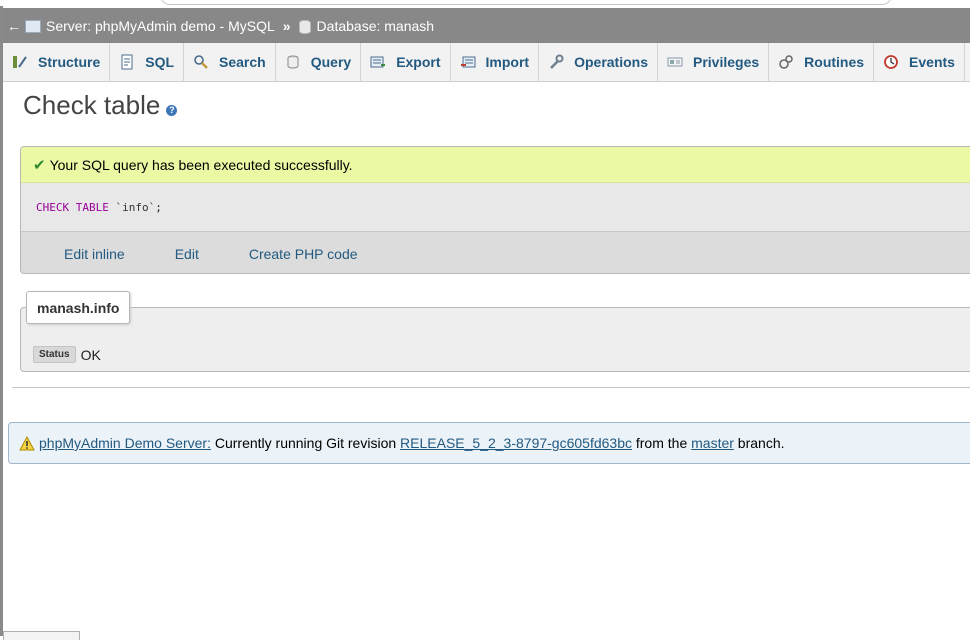 The height and width of the screenshot is (640, 970). I want to click on tab-privileges-label: Privileges, so click(726, 62).